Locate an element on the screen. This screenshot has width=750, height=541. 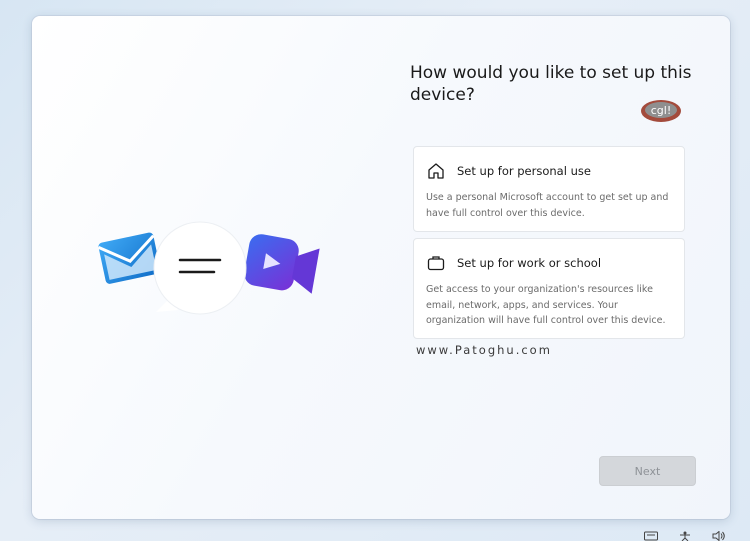
chat-bubble-icon is located at coordinates (200, 268).